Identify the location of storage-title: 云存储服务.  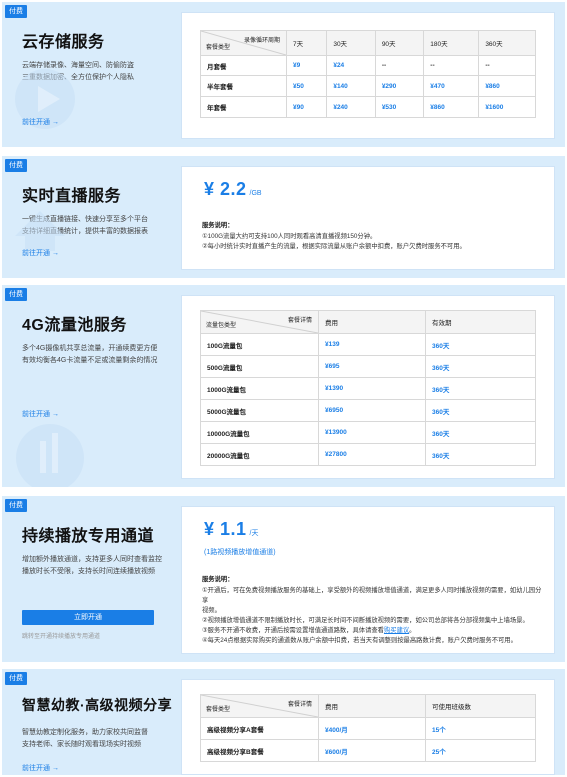
(63, 42).